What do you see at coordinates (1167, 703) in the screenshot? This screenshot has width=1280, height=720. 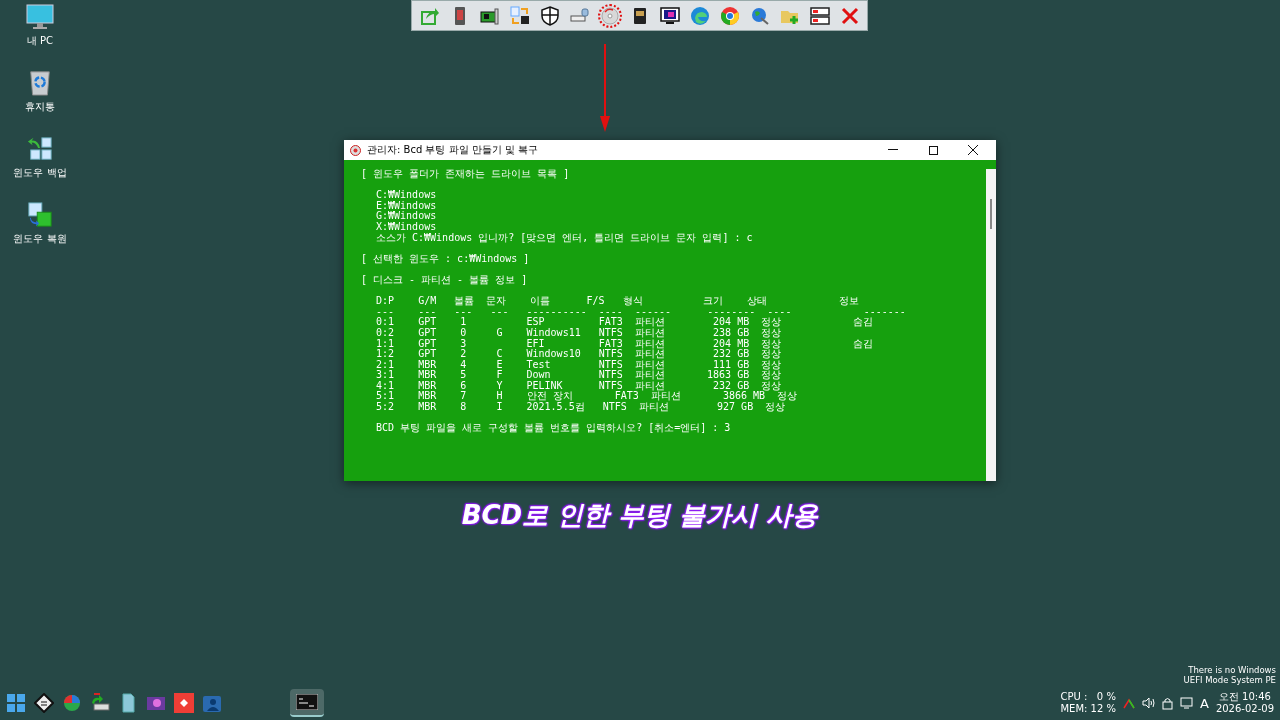 I see `lock-icon` at bounding box center [1167, 703].